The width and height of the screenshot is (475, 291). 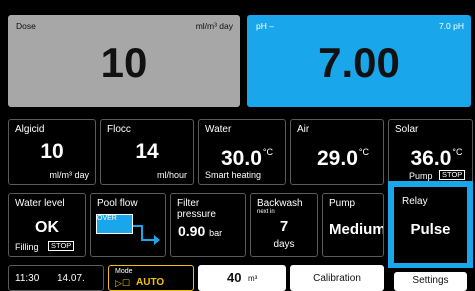 I want to click on clock-date: 14.07., so click(x=71, y=278).